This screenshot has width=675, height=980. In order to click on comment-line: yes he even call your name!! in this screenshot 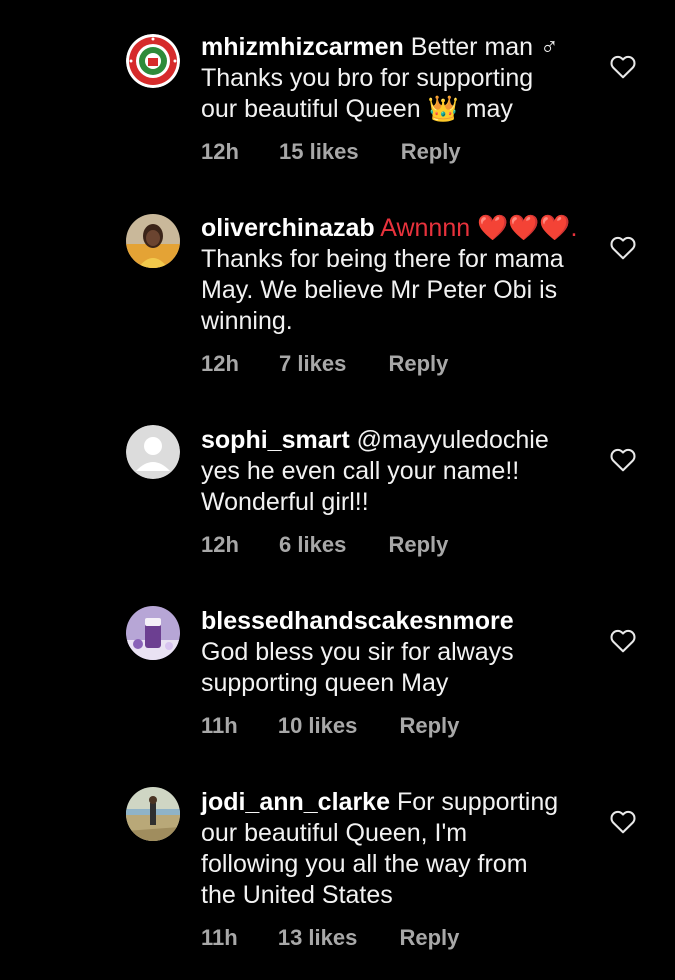, I will do `click(360, 471)`.